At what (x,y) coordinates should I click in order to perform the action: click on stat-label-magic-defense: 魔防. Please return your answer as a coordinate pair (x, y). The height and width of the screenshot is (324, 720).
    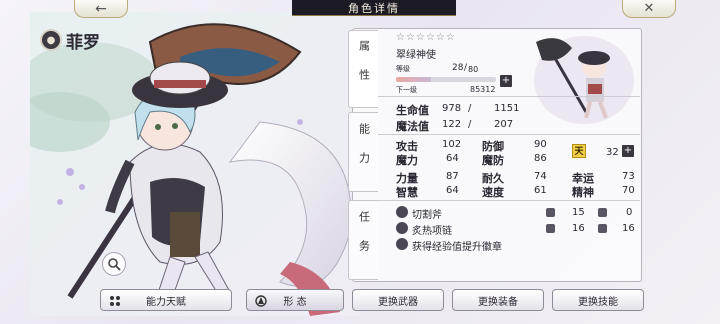
    Looking at the image, I should click on (493, 160).